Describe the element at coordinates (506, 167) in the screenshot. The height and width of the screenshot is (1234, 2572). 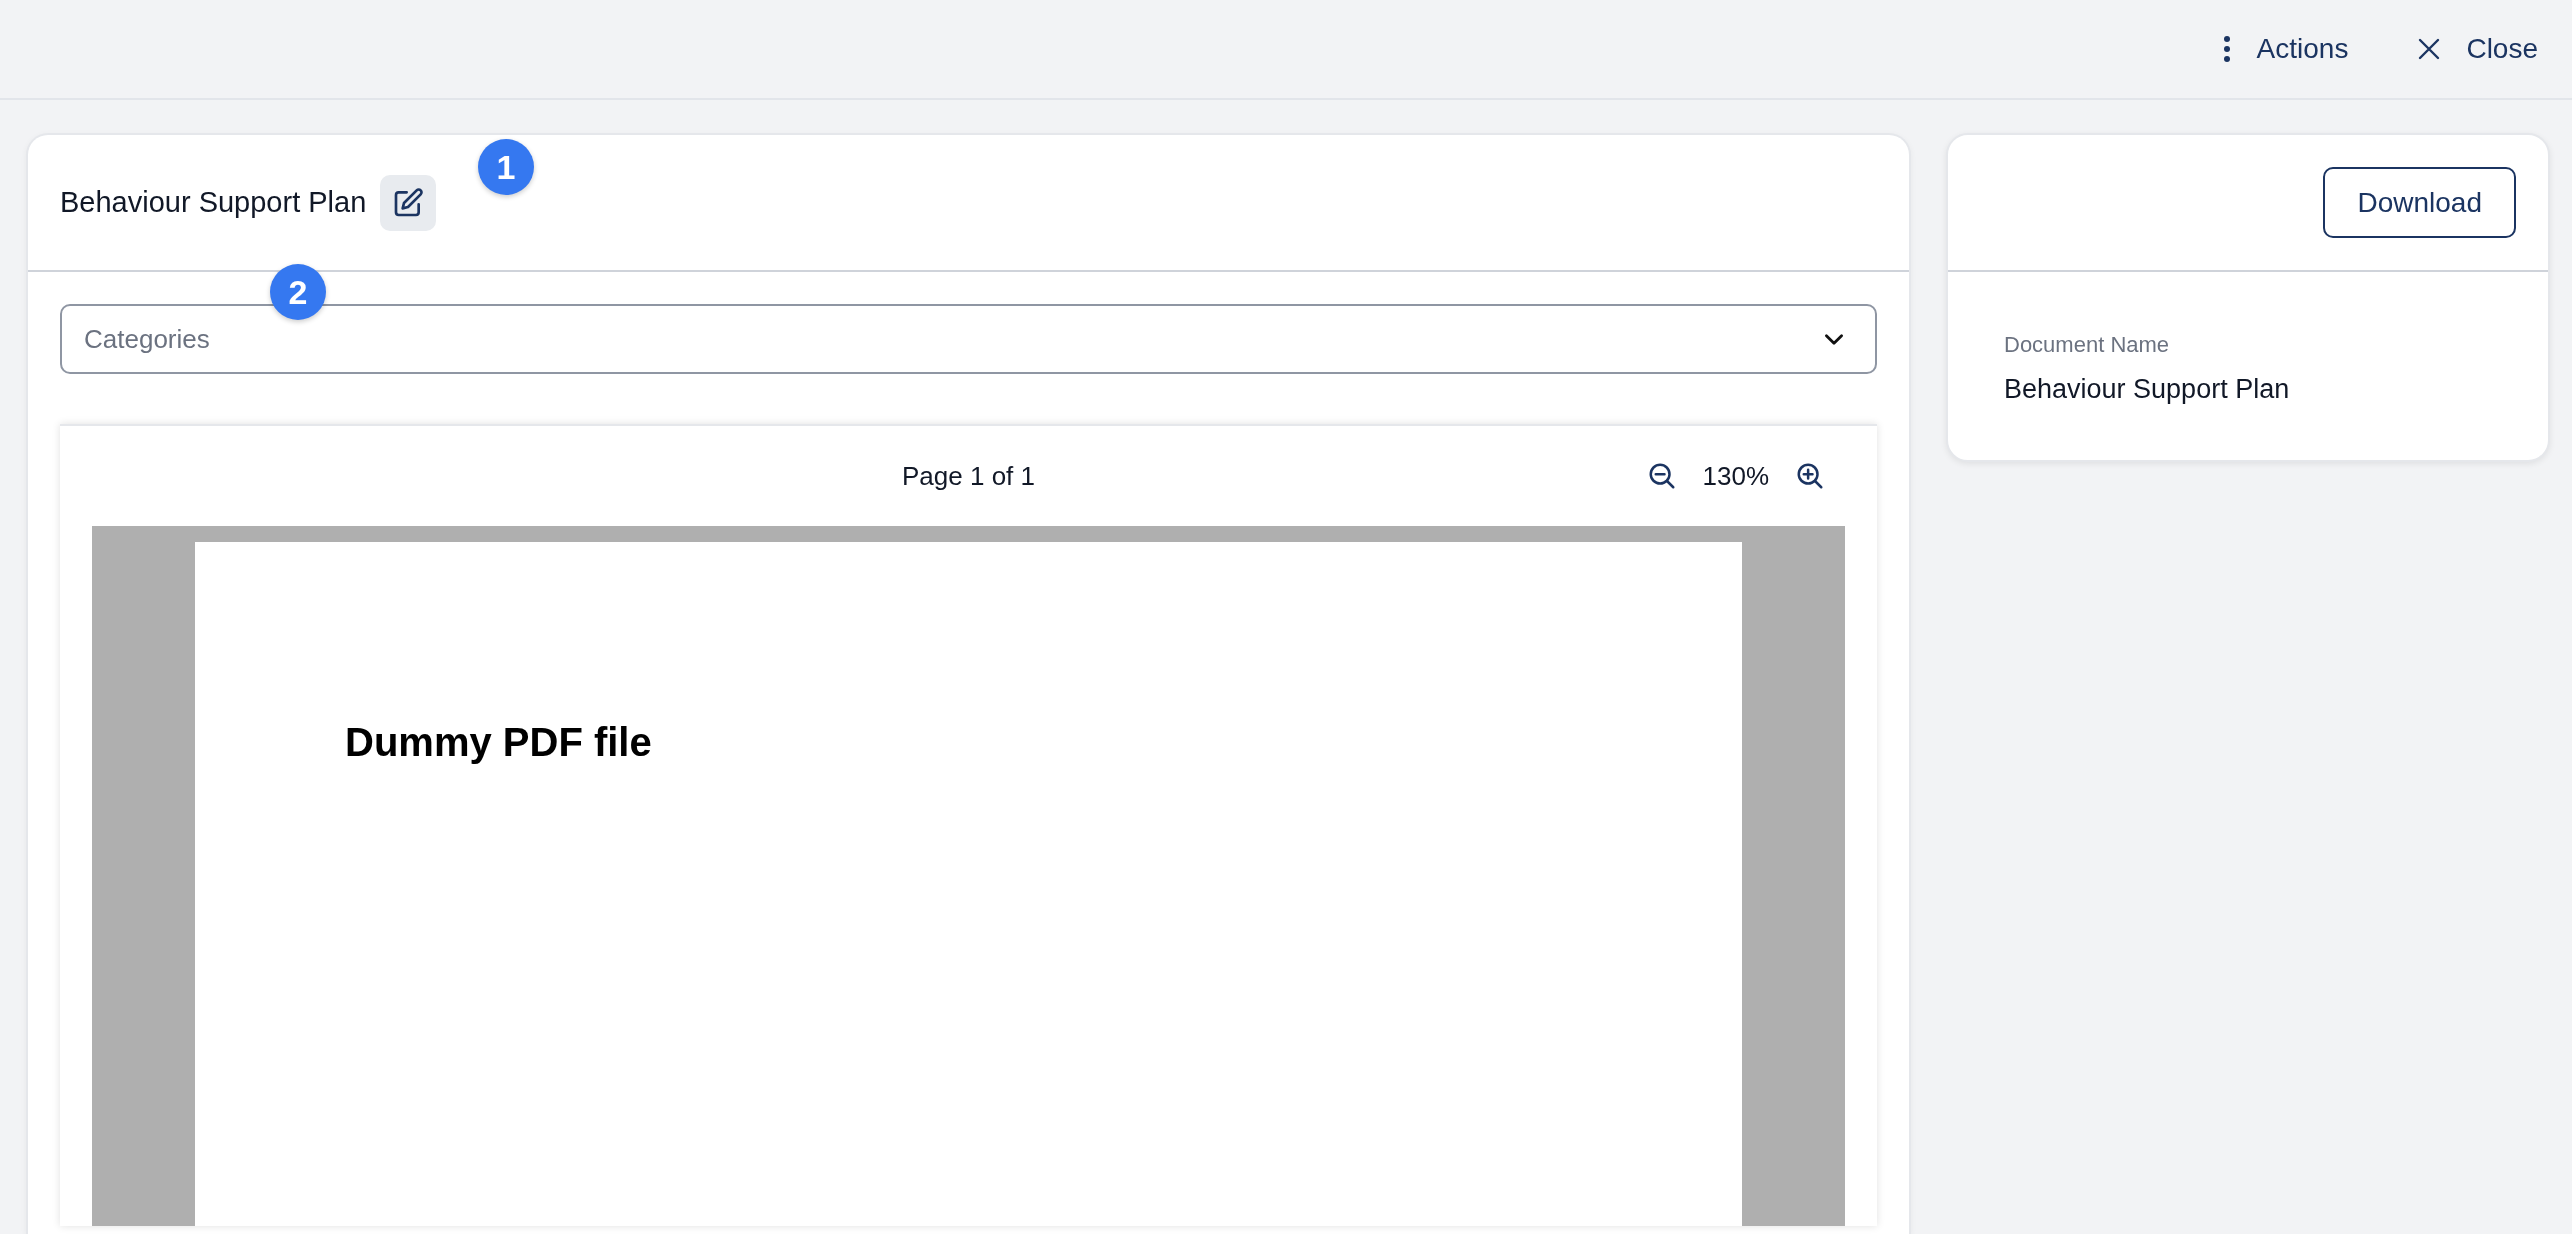
I see `step-marker: 1` at that location.